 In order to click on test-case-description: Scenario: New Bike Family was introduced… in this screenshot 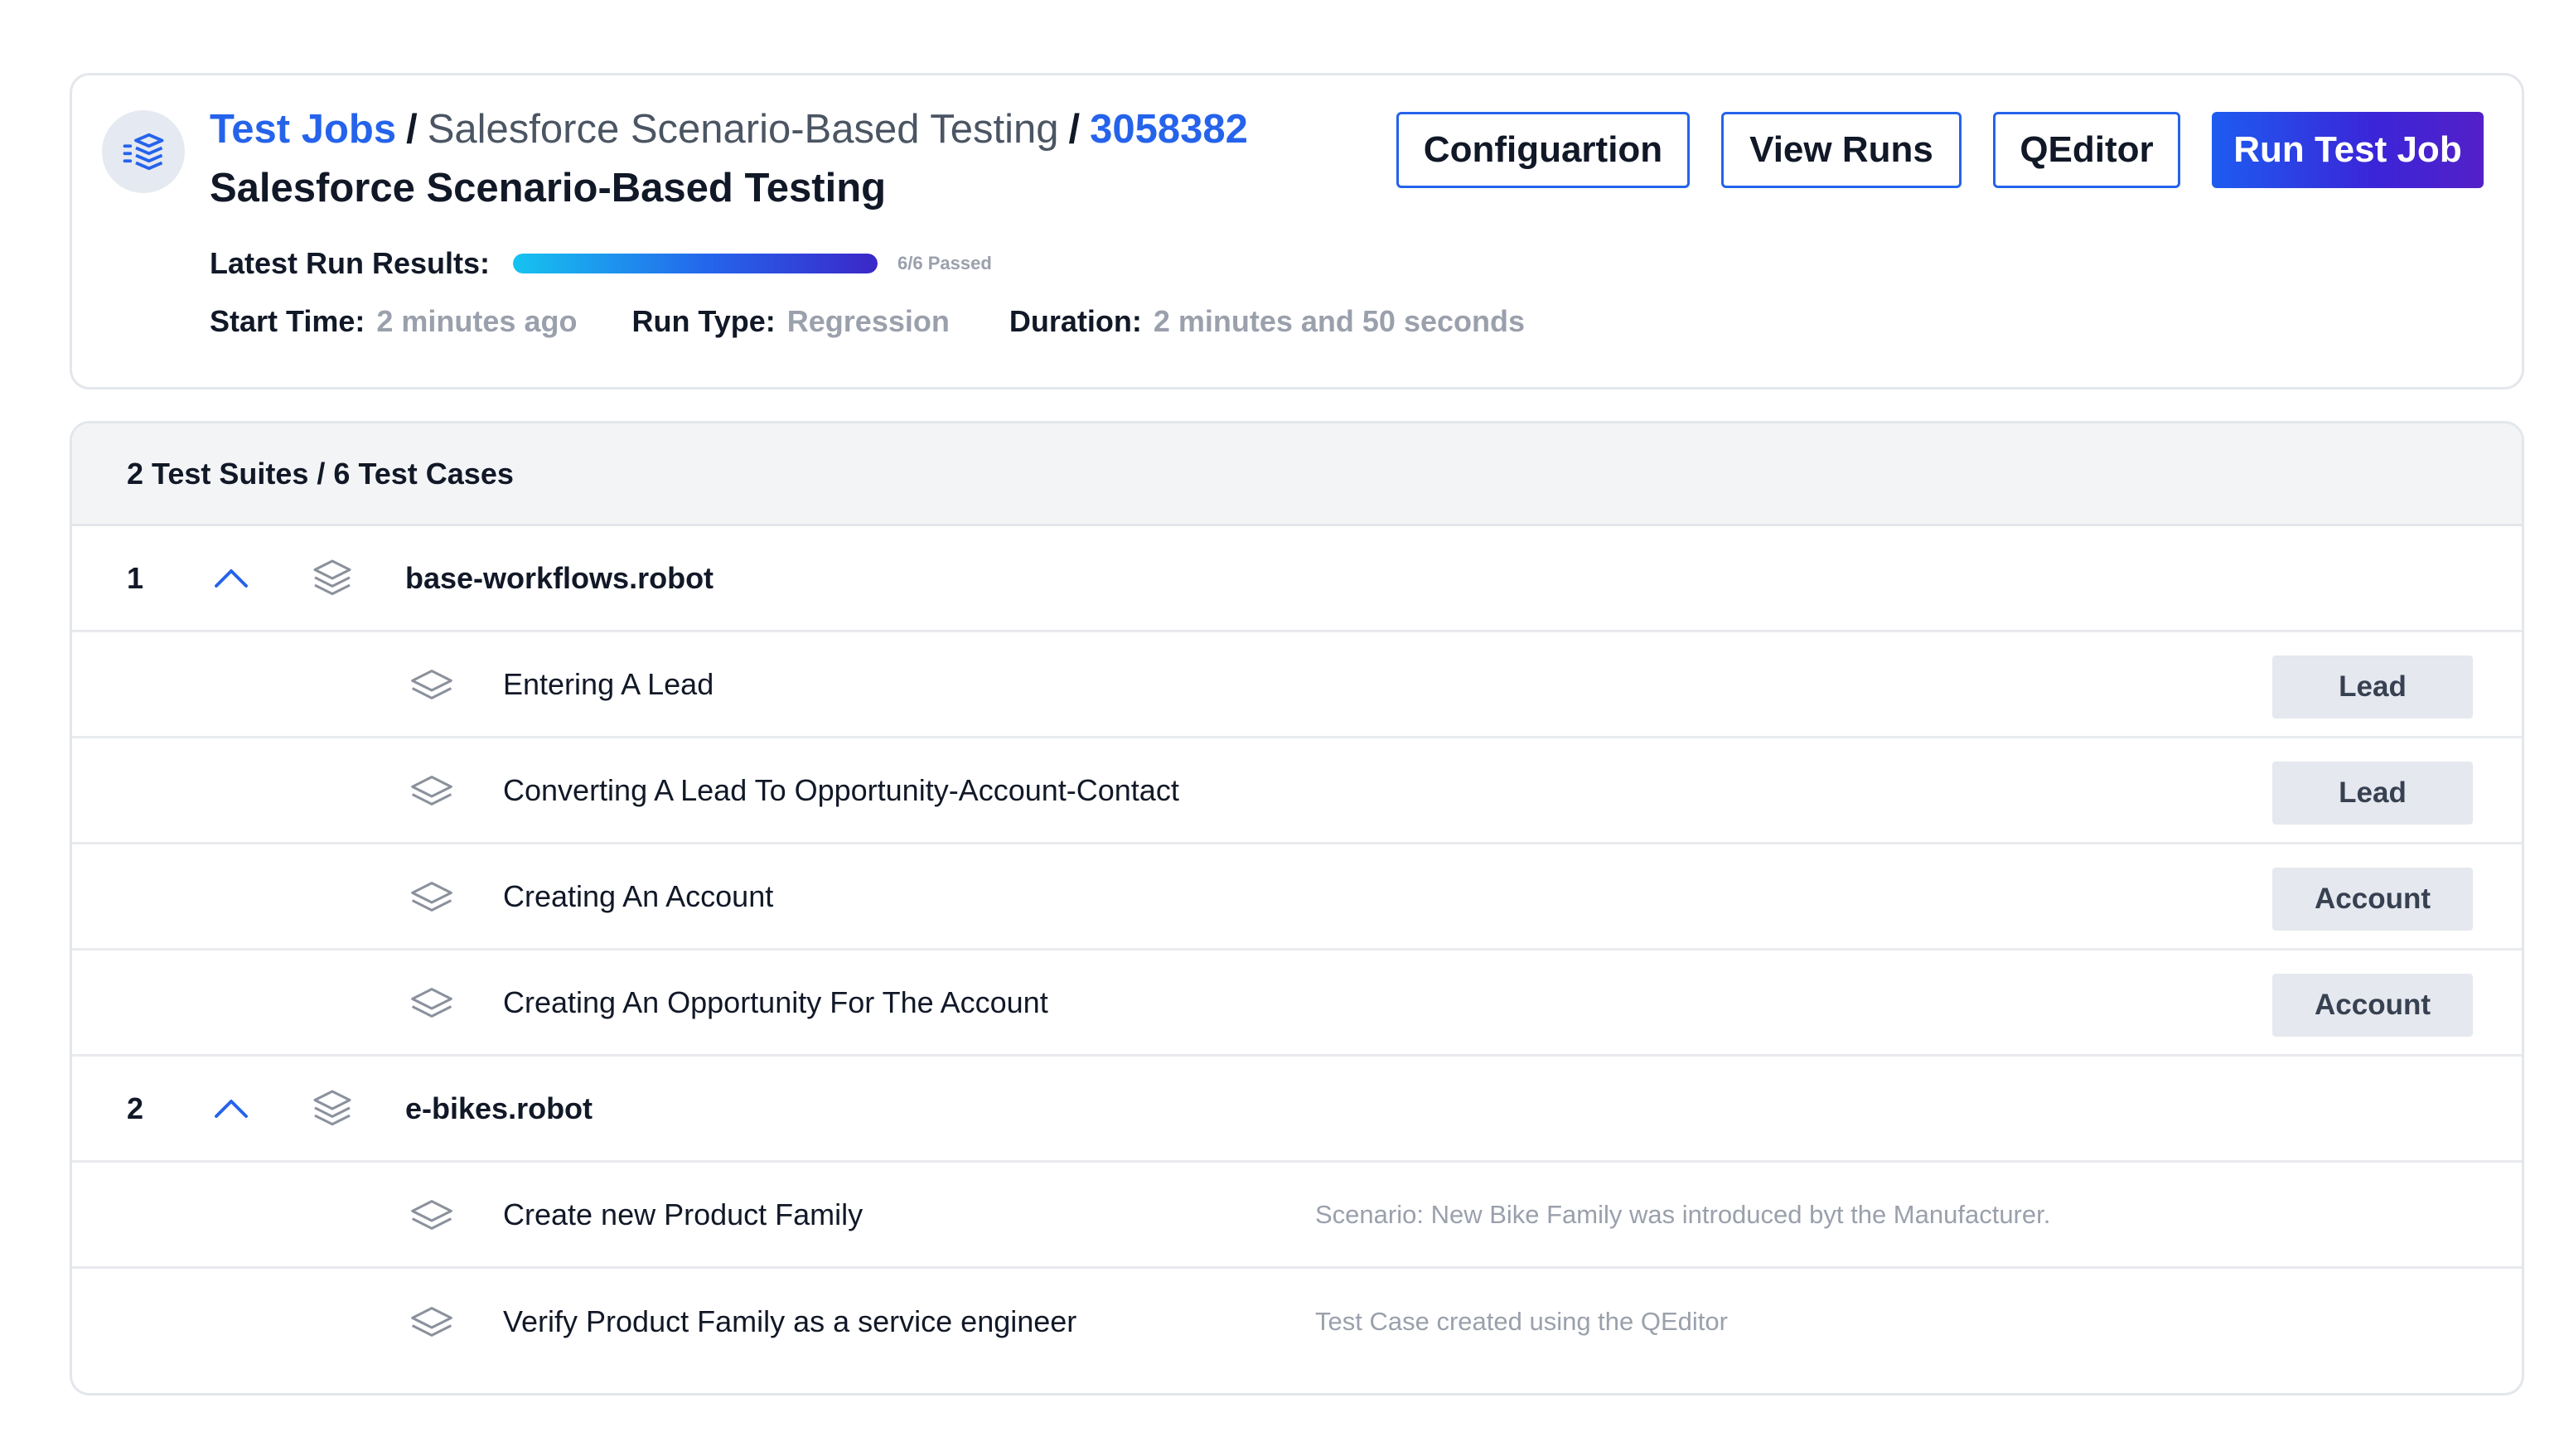, I will do `click(1683, 1214)`.